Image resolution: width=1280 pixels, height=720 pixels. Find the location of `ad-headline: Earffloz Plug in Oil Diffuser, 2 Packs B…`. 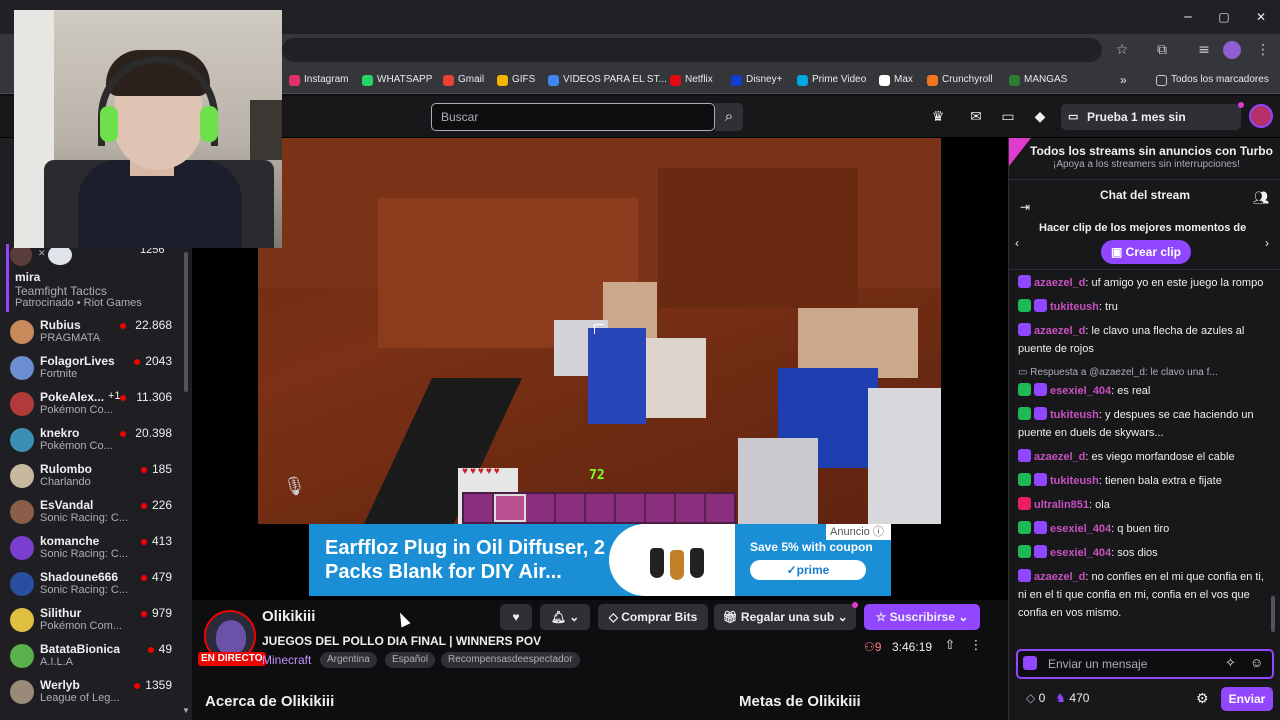

ad-headline: Earffloz Plug in Oil Diffuser, 2 Packs B… is located at coordinates (470, 560).